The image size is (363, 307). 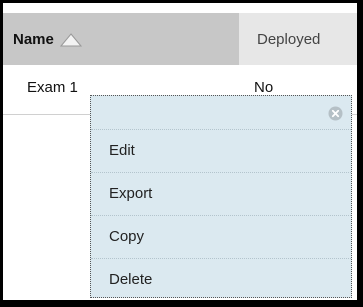 I want to click on sort-ascending-icon, so click(x=70, y=40).